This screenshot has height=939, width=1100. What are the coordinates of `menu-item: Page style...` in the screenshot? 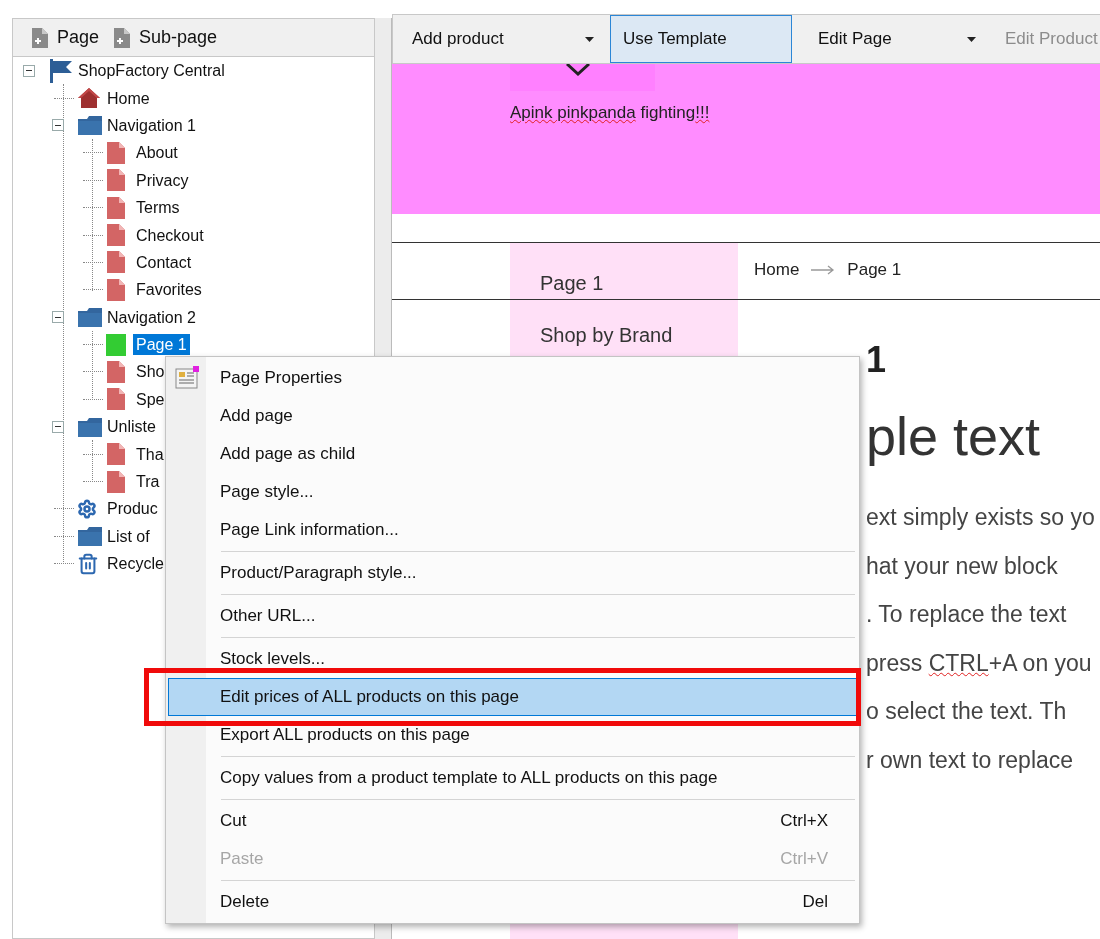 It's located at (512, 492).